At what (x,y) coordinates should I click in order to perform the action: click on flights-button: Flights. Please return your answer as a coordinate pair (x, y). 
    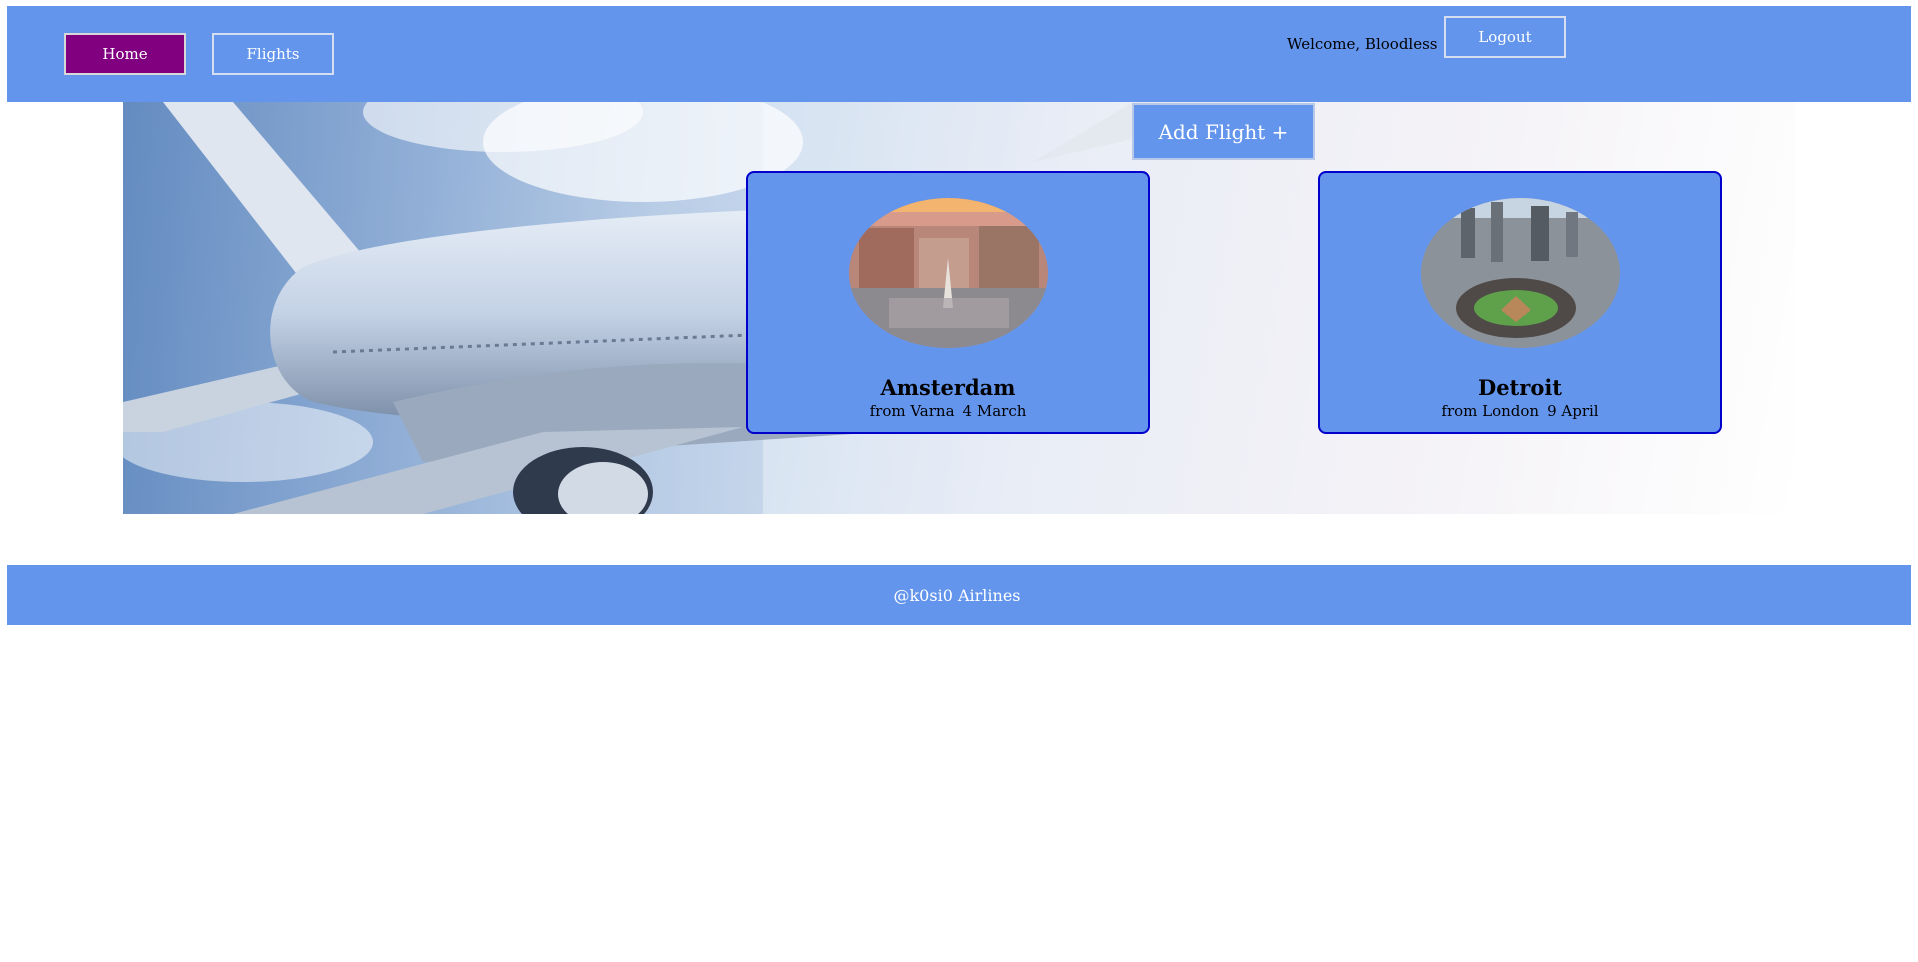
    Looking at the image, I should click on (273, 54).